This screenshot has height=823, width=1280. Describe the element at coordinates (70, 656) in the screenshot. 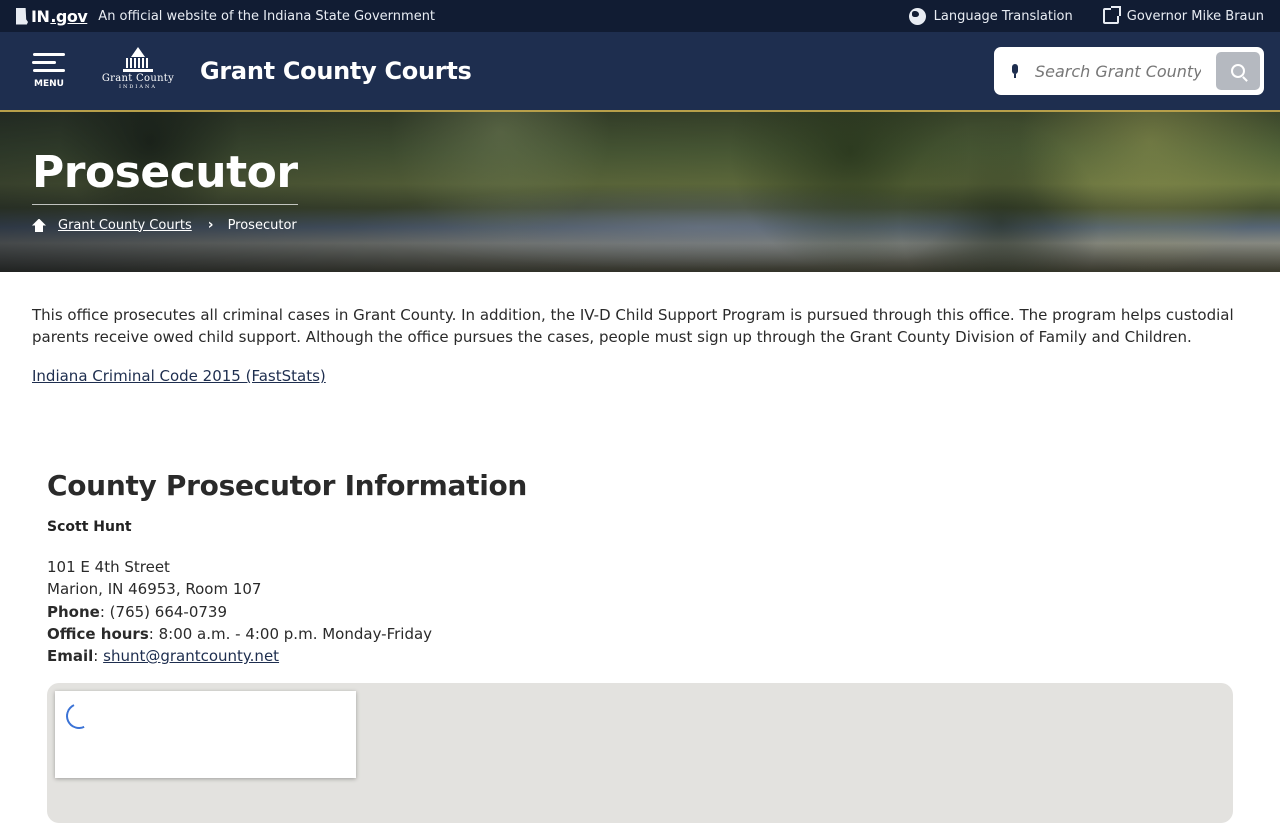

I see `email-label: Email` at that location.